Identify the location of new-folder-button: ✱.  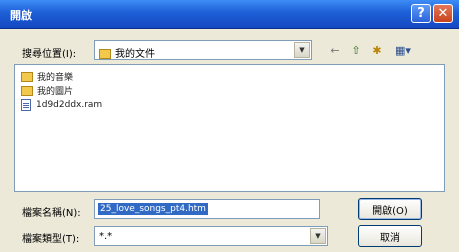
(377, 50).